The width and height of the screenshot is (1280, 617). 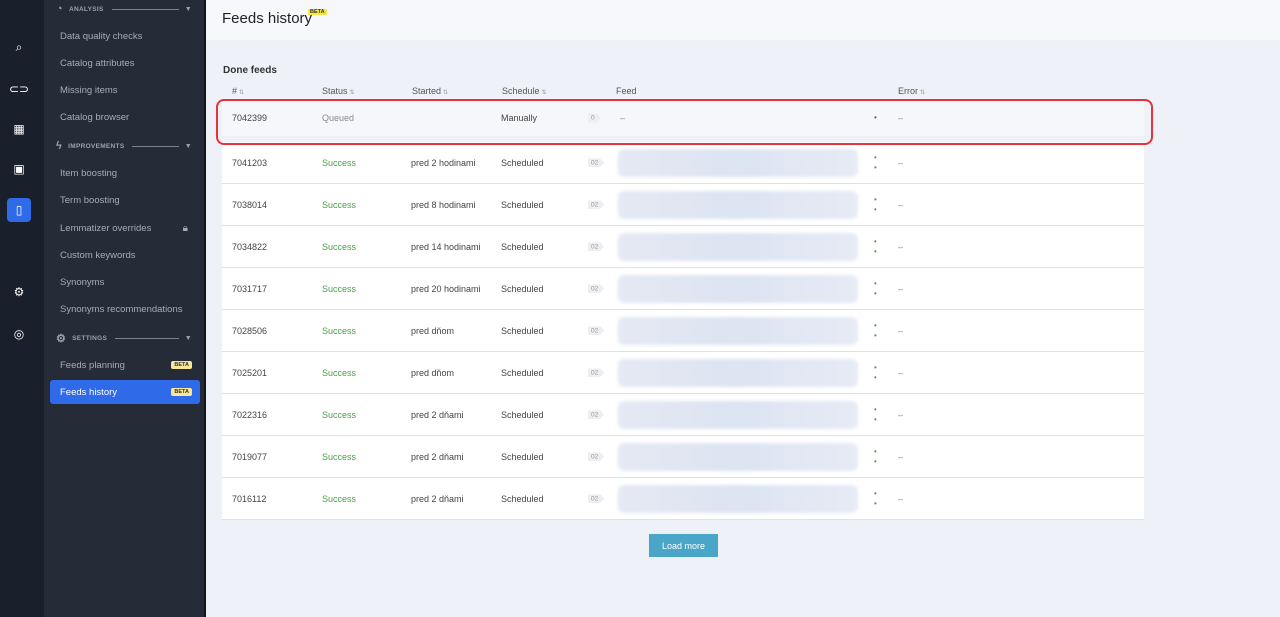 What do you see at coordinates (90, 200) in the screenshot?
I see `sidebar-item-label: Term boosting` at bounding box center [90, 200].